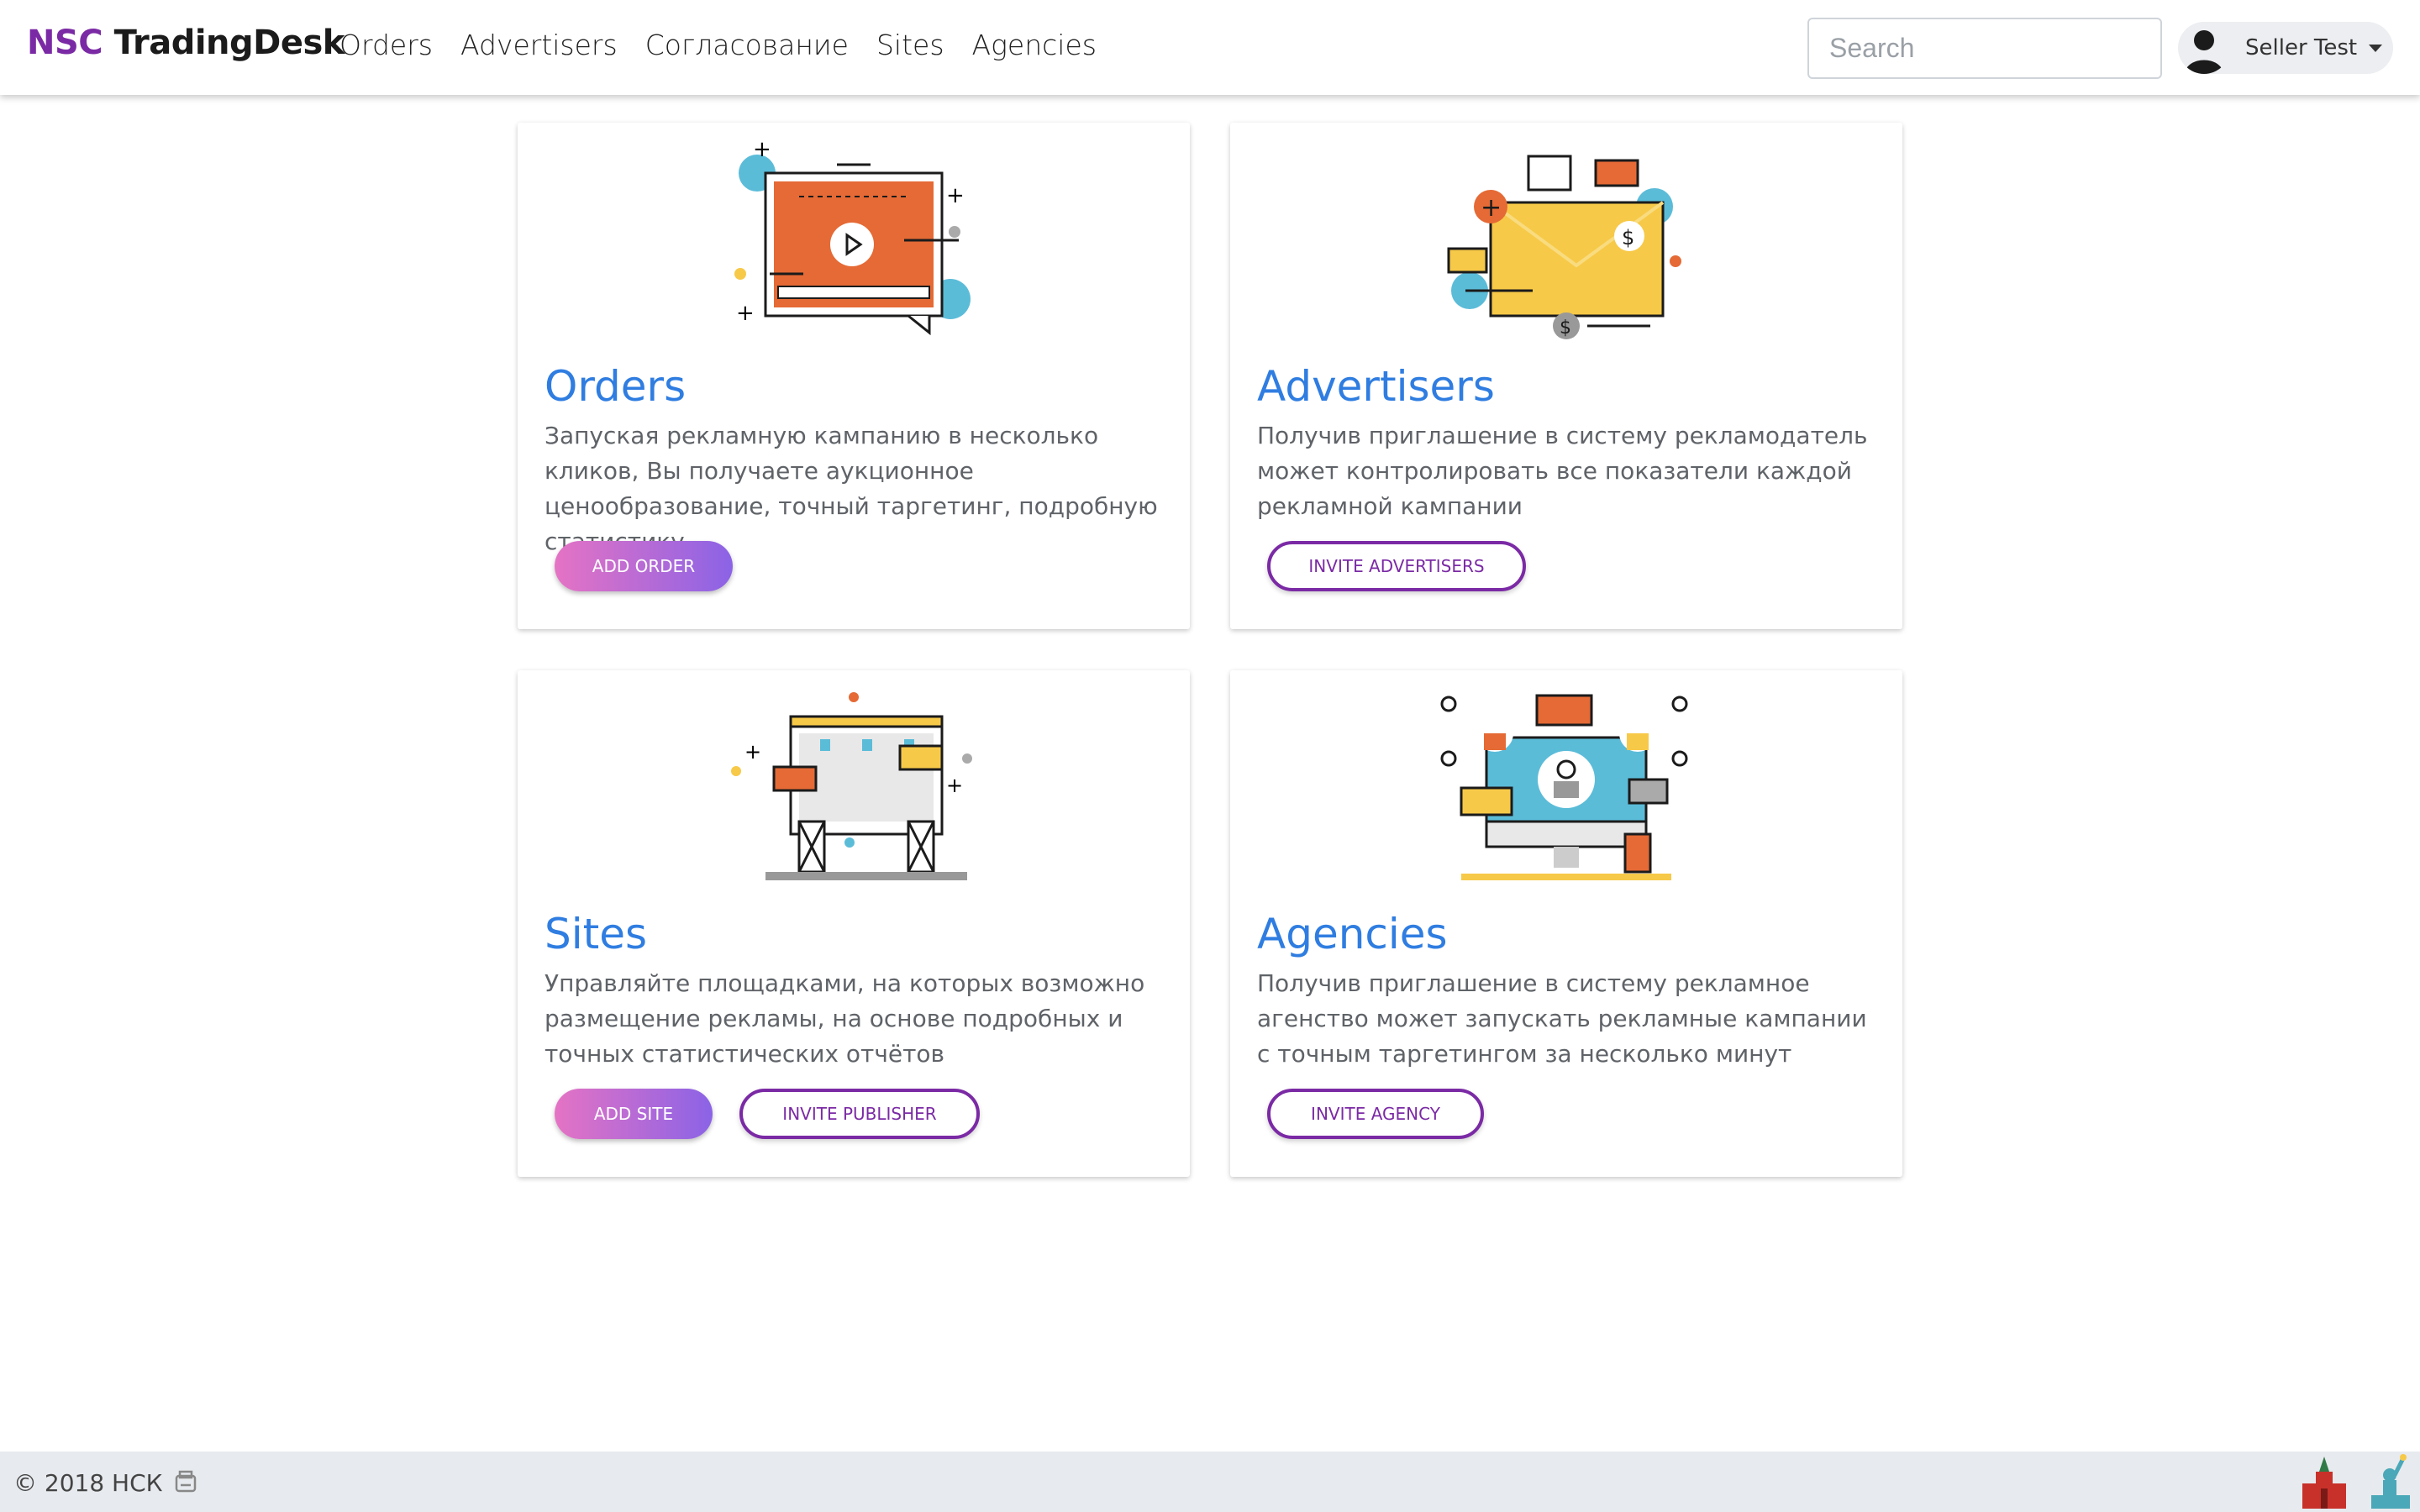  I want to click on add-site-button: ADD SITE, so click(634, 1114).